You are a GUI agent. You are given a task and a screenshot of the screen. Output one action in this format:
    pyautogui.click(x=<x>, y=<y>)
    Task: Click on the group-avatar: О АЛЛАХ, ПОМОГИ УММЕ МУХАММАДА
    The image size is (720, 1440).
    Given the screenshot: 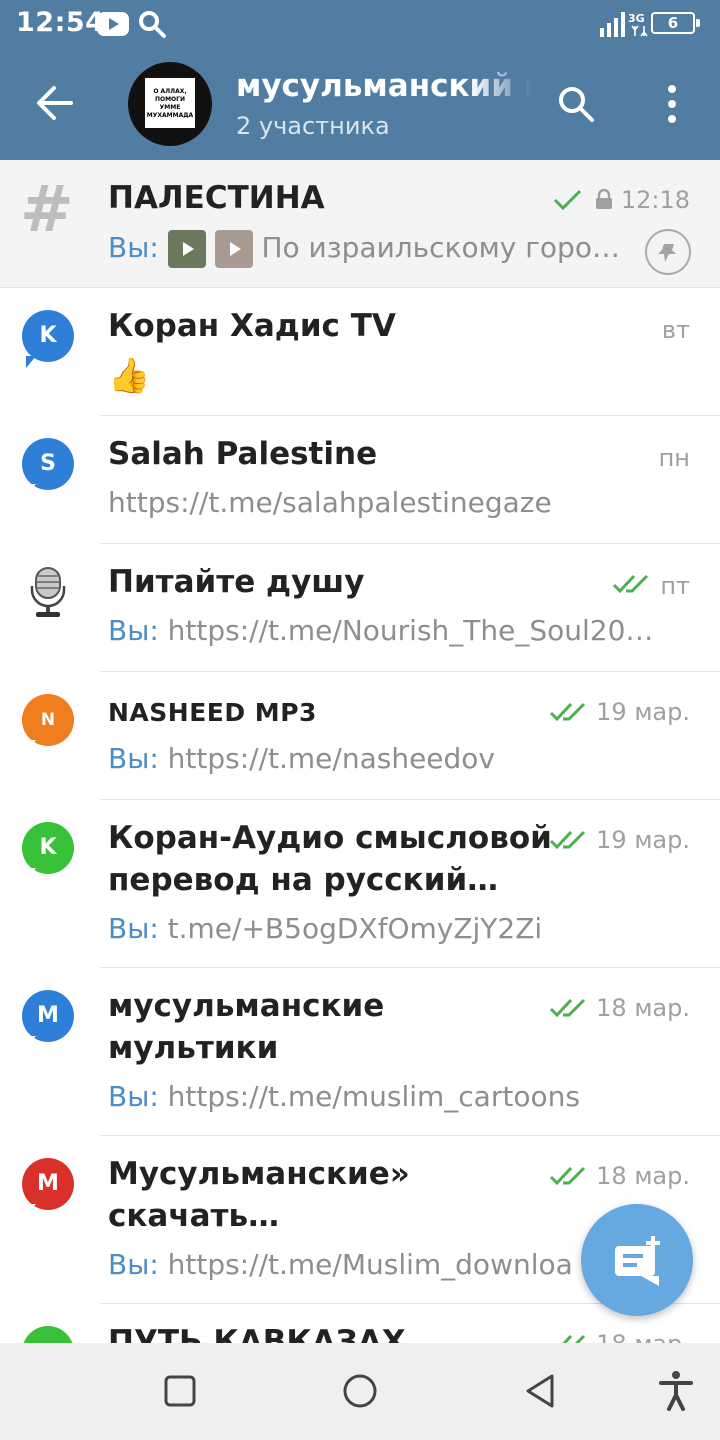 What is the action you would take?
    pyautogui.click(x=170, y=104)
    